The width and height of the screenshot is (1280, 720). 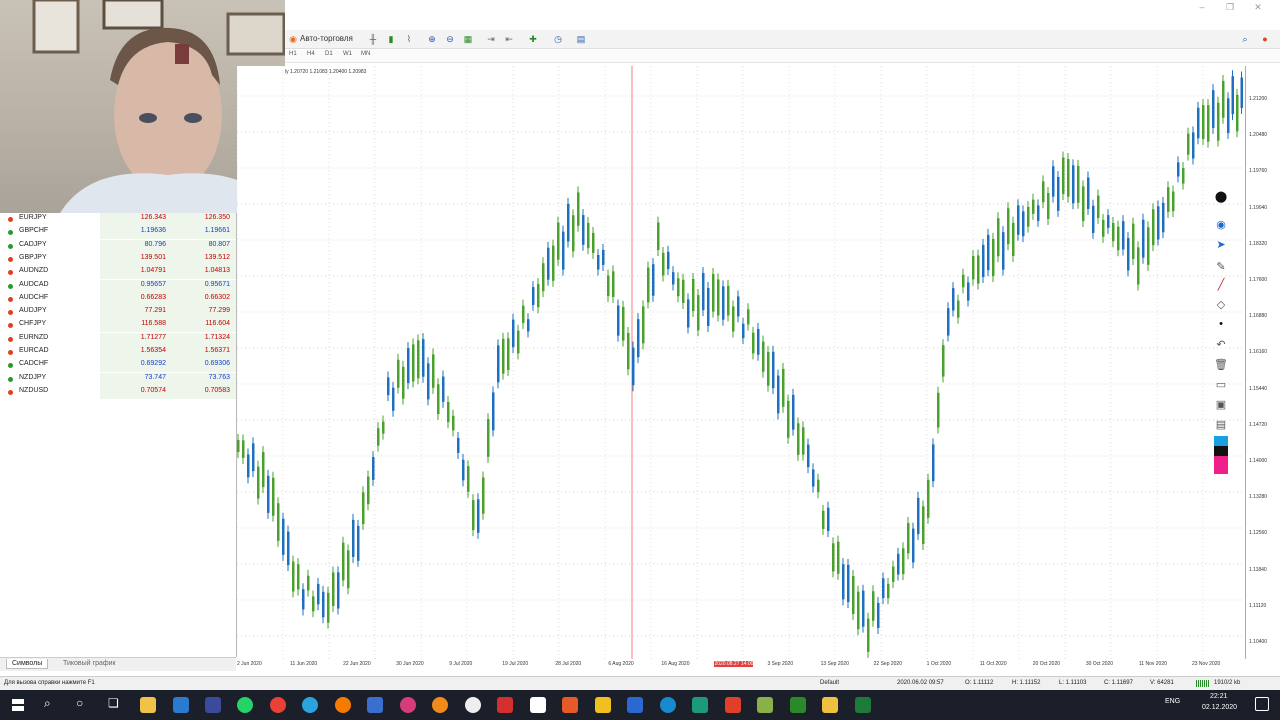 I want to click on search-taskbar-icon: ⌕, so click(x=47, y=703).